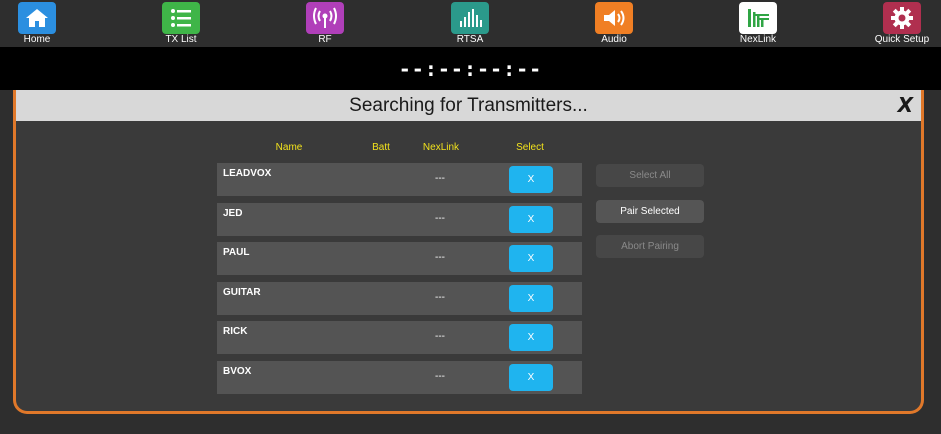 The height and width of the screenshot is (434, 941). I want to click on timecode-display: --:--:--:--, so click(470, 69).